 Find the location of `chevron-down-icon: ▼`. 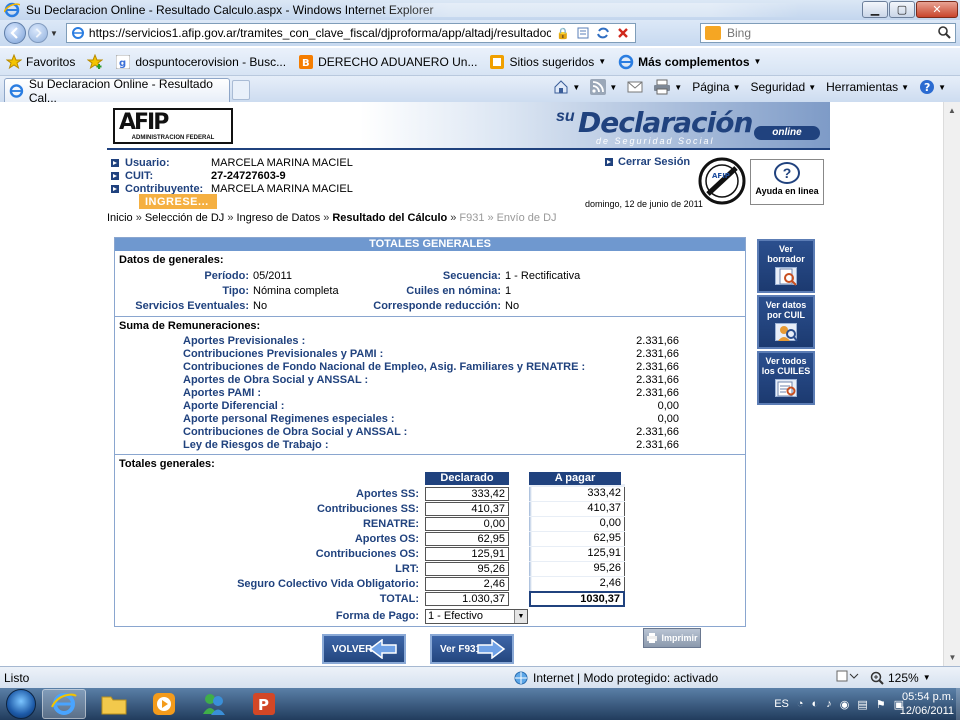

chevron-down-icon: ▼ is located at coordinates (812, 87).